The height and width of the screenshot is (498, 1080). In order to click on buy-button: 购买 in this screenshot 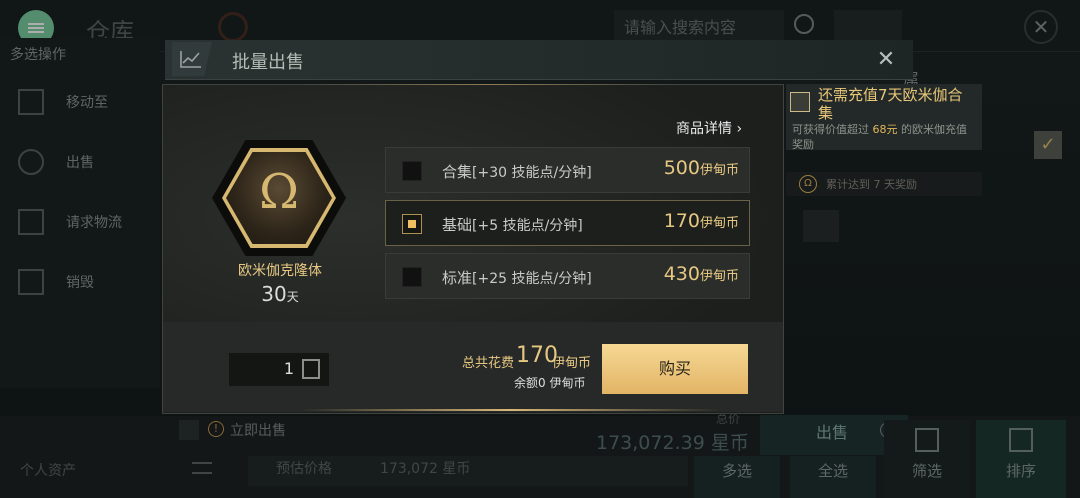, I will do `click(675, 369)`.